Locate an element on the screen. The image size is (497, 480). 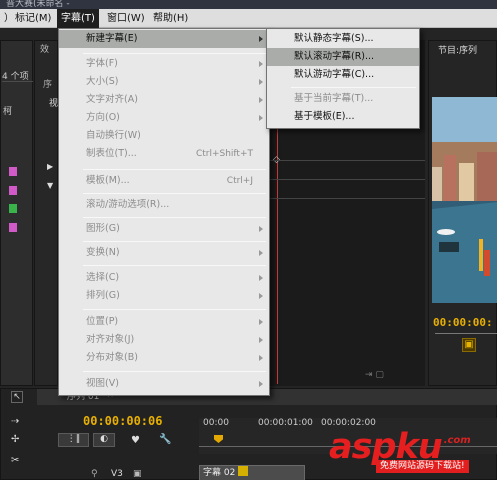
menu-item-label: 文字对齐(A) is located at coordinates (112, 99).